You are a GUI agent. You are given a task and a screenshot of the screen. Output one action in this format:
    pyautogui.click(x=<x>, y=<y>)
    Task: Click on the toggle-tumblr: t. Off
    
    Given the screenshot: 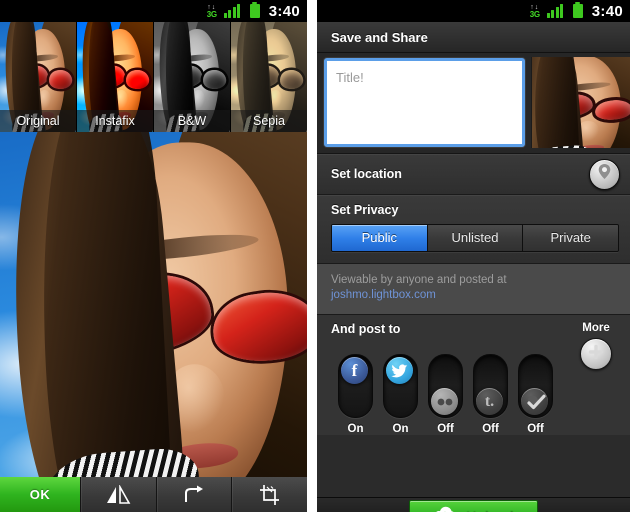 What is the action you would take?
    pyautogui.click(x=490, y=394)
    